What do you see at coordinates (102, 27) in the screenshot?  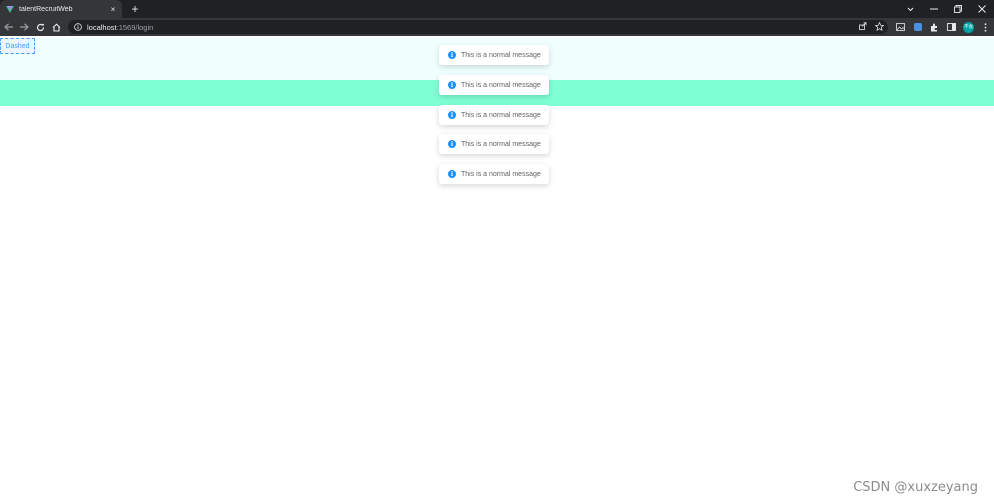 I see `url-host: localhost` at bounding box center [102, 27].